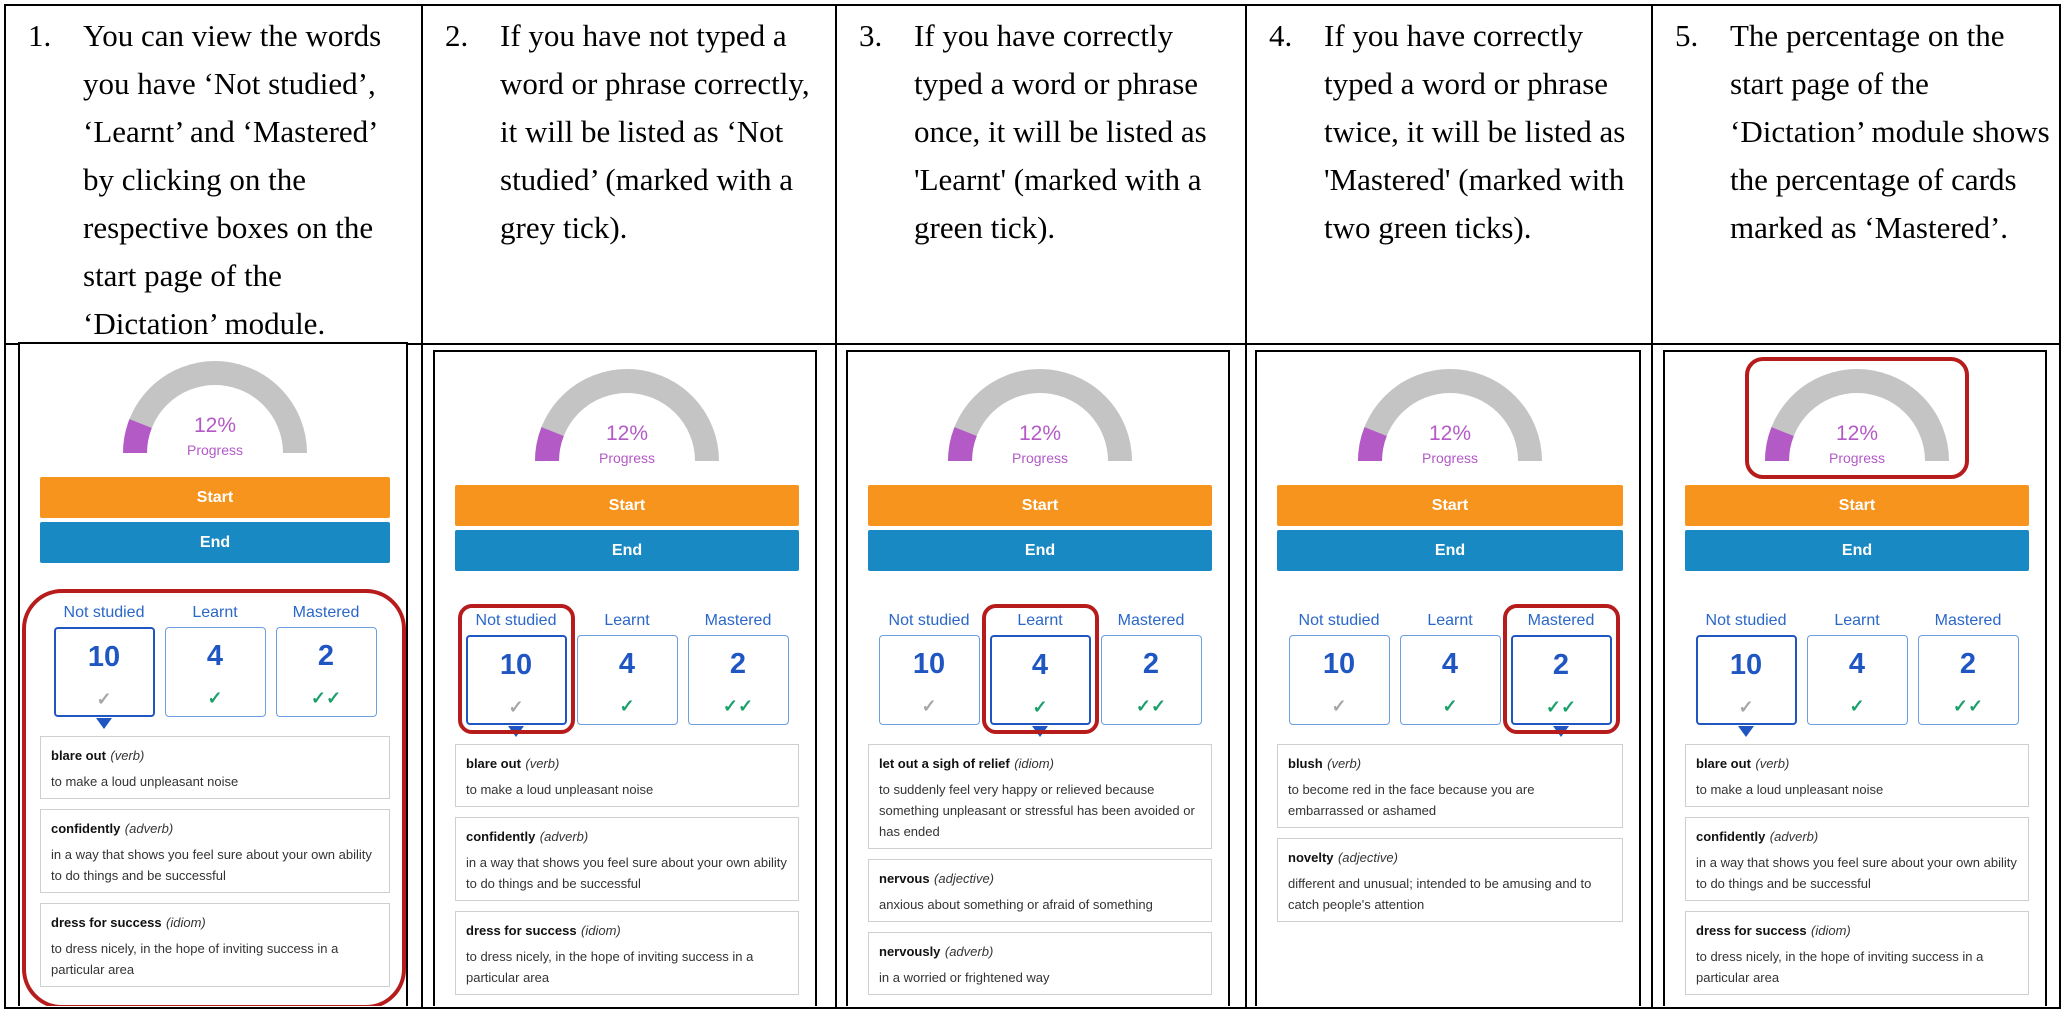 The height and width of the screenshot is (1013, 2065). Describe the element at coordinates (564, 836) in the screenshot. I see `word-type: (adverb)` at that location.